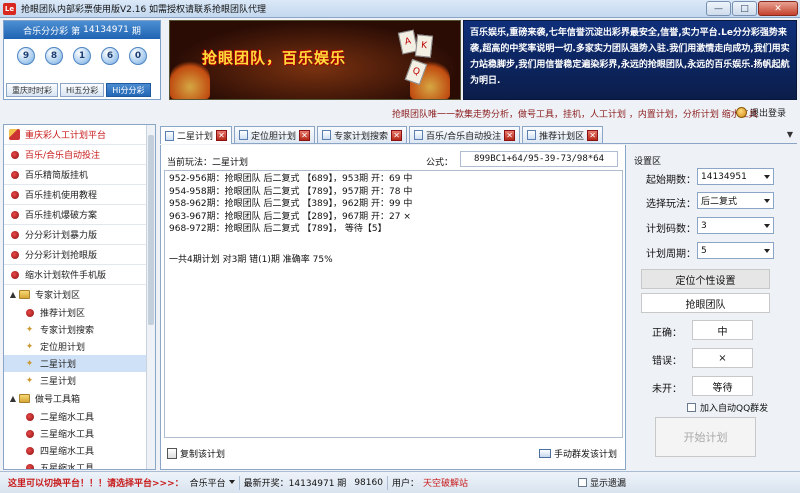  Describe the element at coordinates (563, 134) in the screenshot. I see `tab-recommended: 推荐计划区 ✕` at that location.